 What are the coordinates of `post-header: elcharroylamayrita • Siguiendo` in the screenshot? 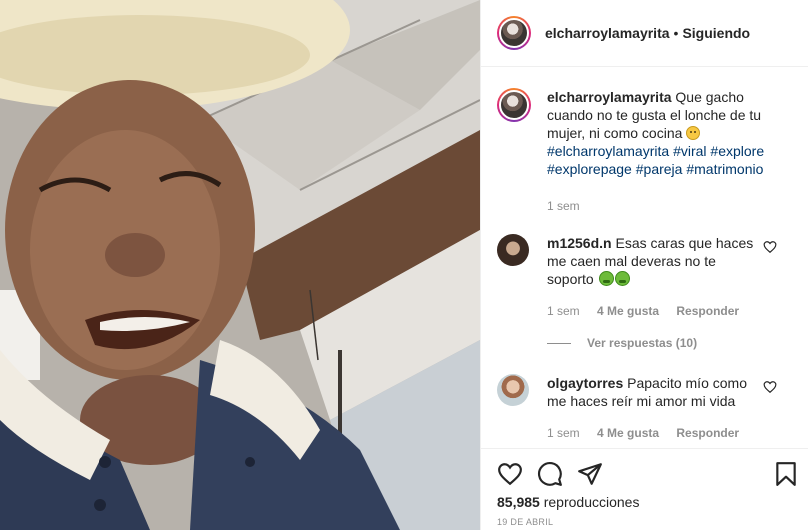 It's located at (644, 33).